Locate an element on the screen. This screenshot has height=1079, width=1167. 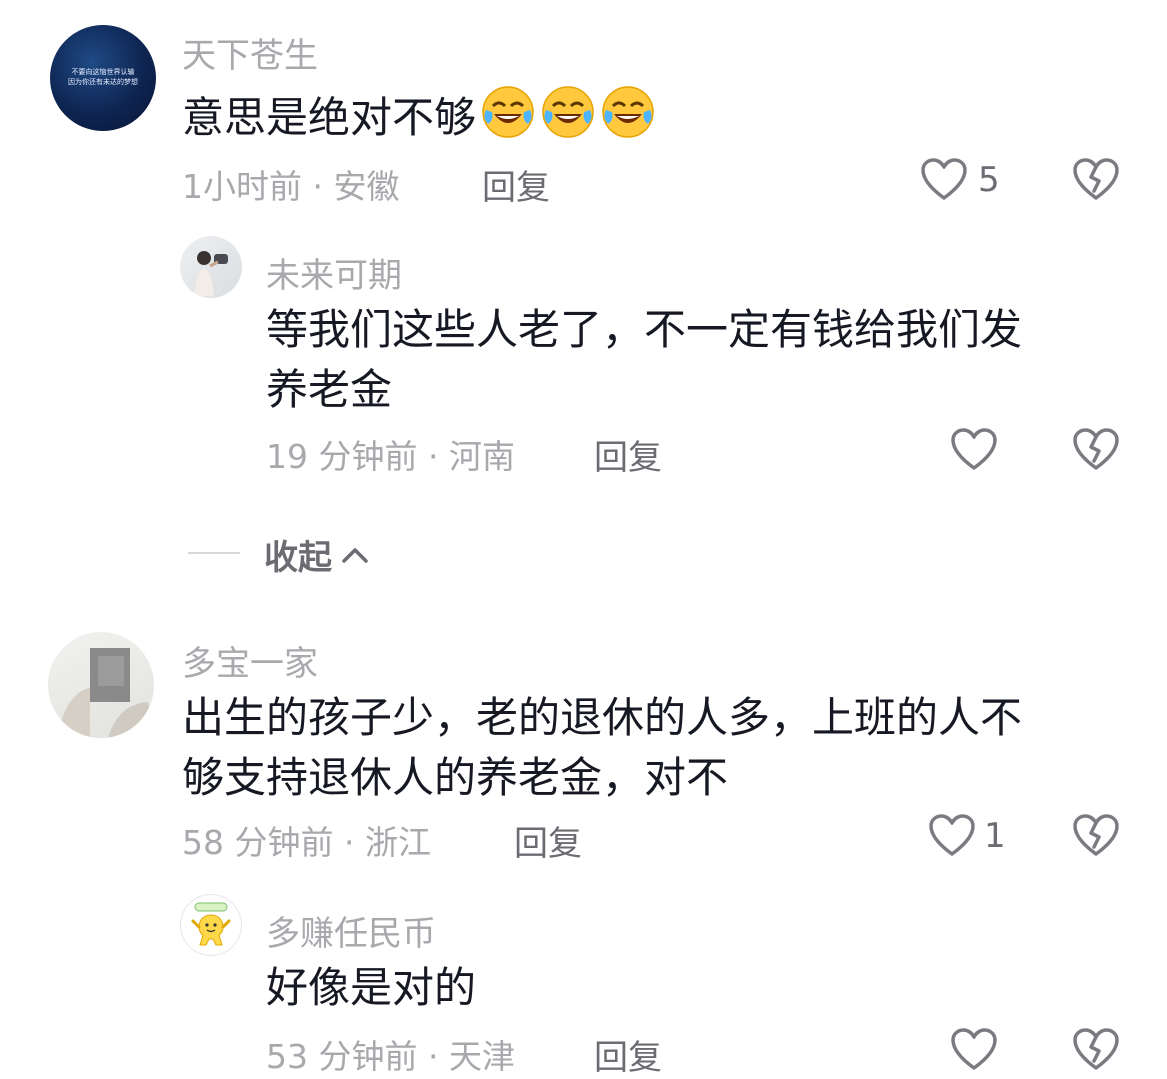
collapse-label: 收起 is located at coordinates (298, 558).